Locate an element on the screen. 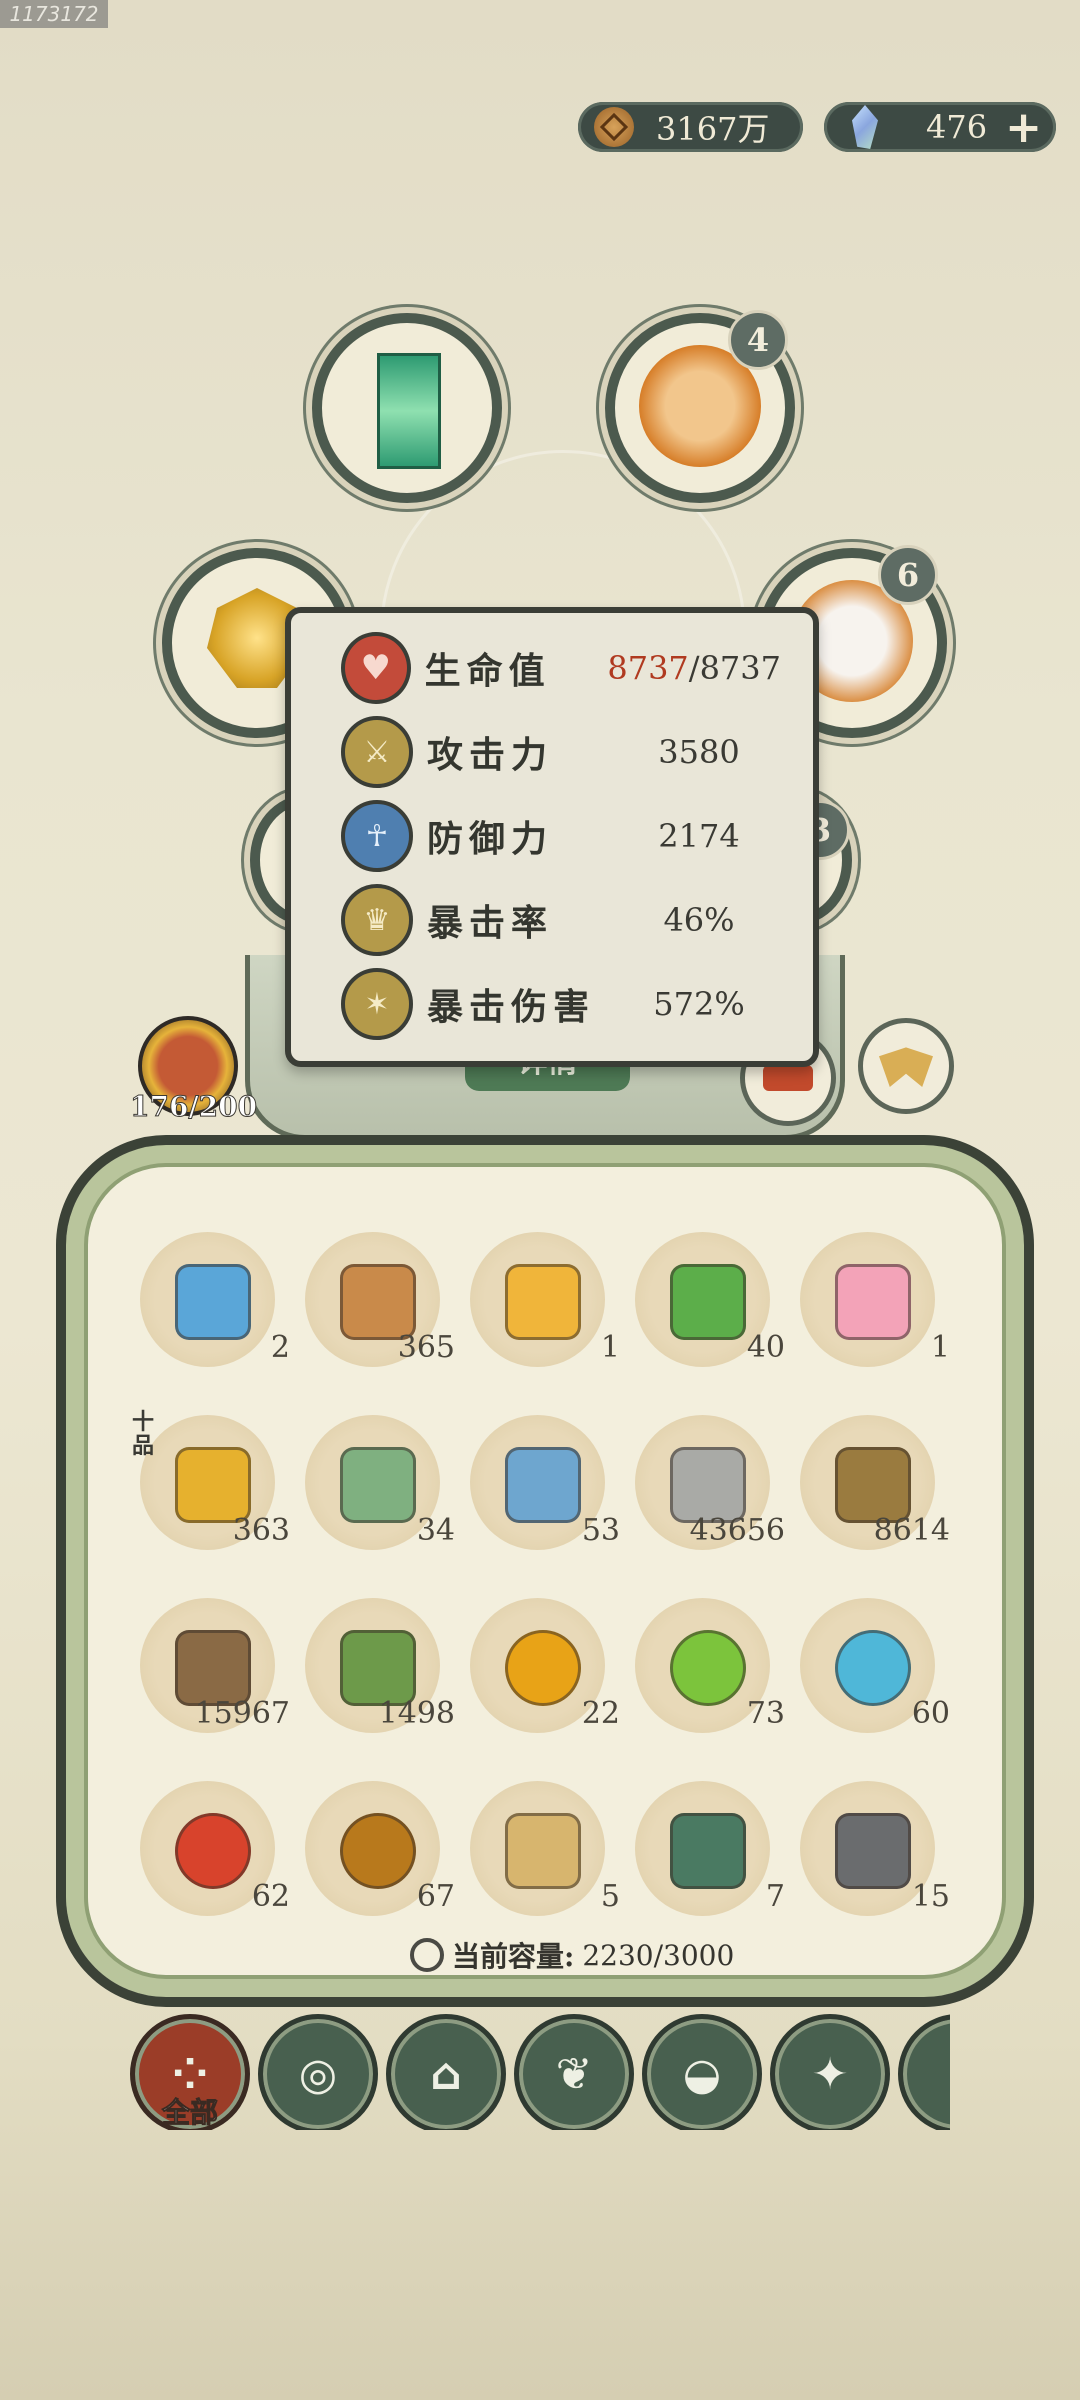  gem-counter: 476 + is located at coordinates (940, 127).